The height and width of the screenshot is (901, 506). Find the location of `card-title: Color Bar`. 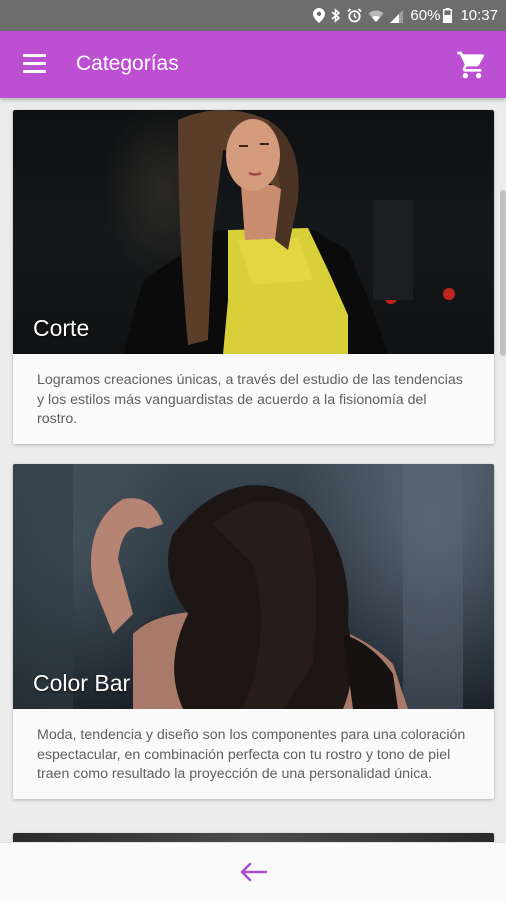

card-title: Color Bar is located at coordinates (82, 683).